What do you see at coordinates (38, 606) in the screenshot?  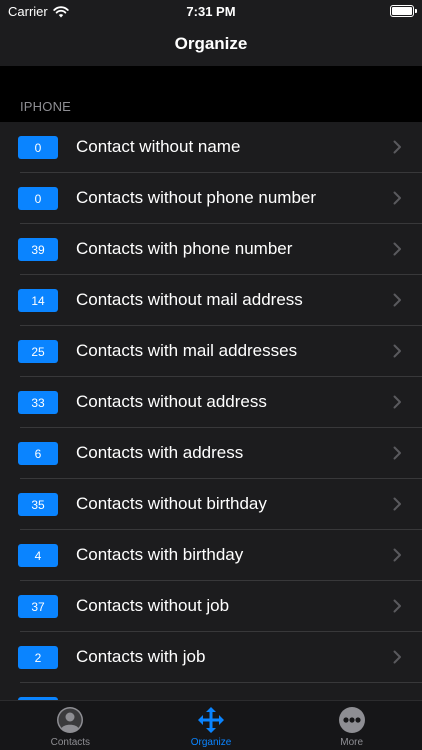 I see `count-badge: 37` at bounding box center [38, 606].